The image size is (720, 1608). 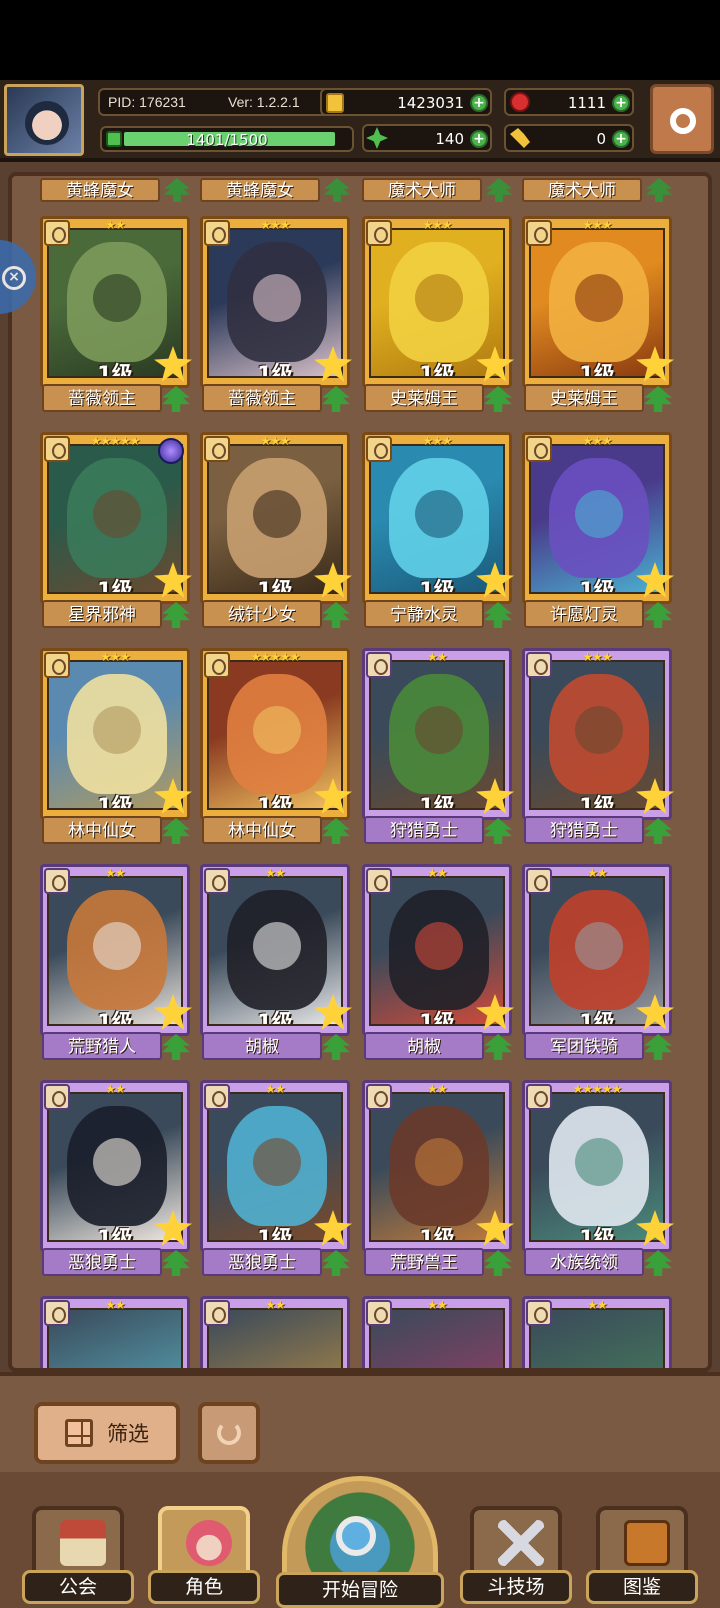 I want to click on character-card: 1级 ★★★ 绒针少女, so click(x=276, y=532).